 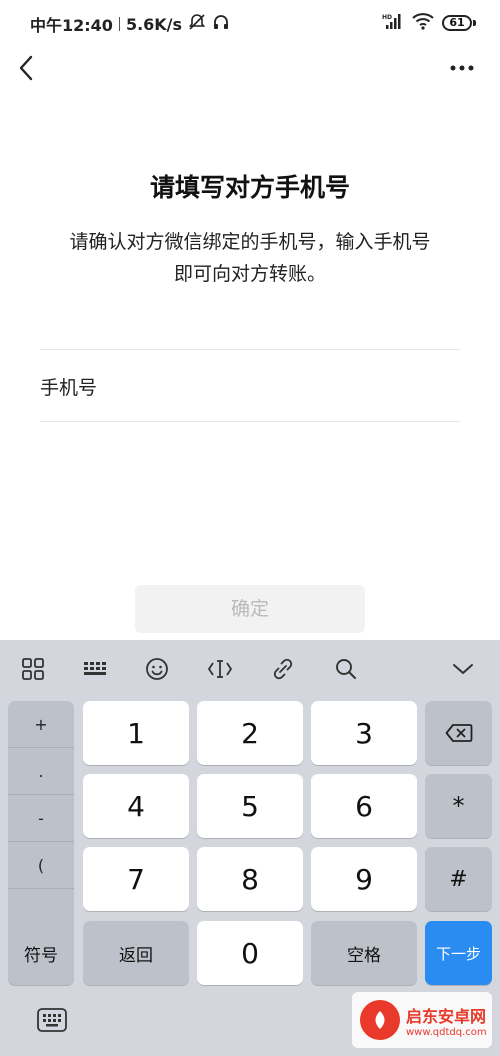 I want to click on apps-grid-icon, so click(x=33, y=669).